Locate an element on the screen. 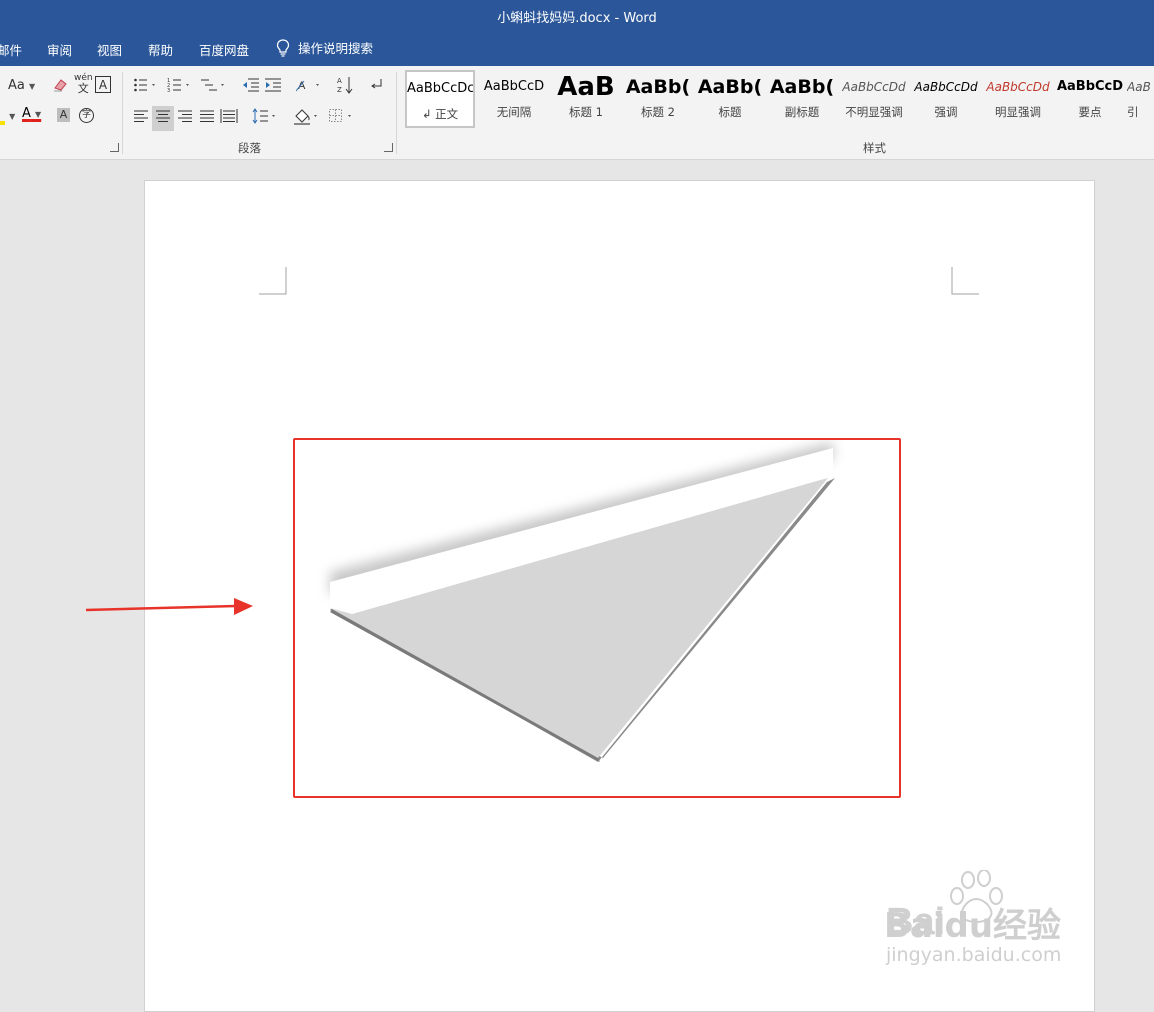 This screenshot has width=1154, height=1012. font-color-button: A ▼ is located at coordinates (31, 114).